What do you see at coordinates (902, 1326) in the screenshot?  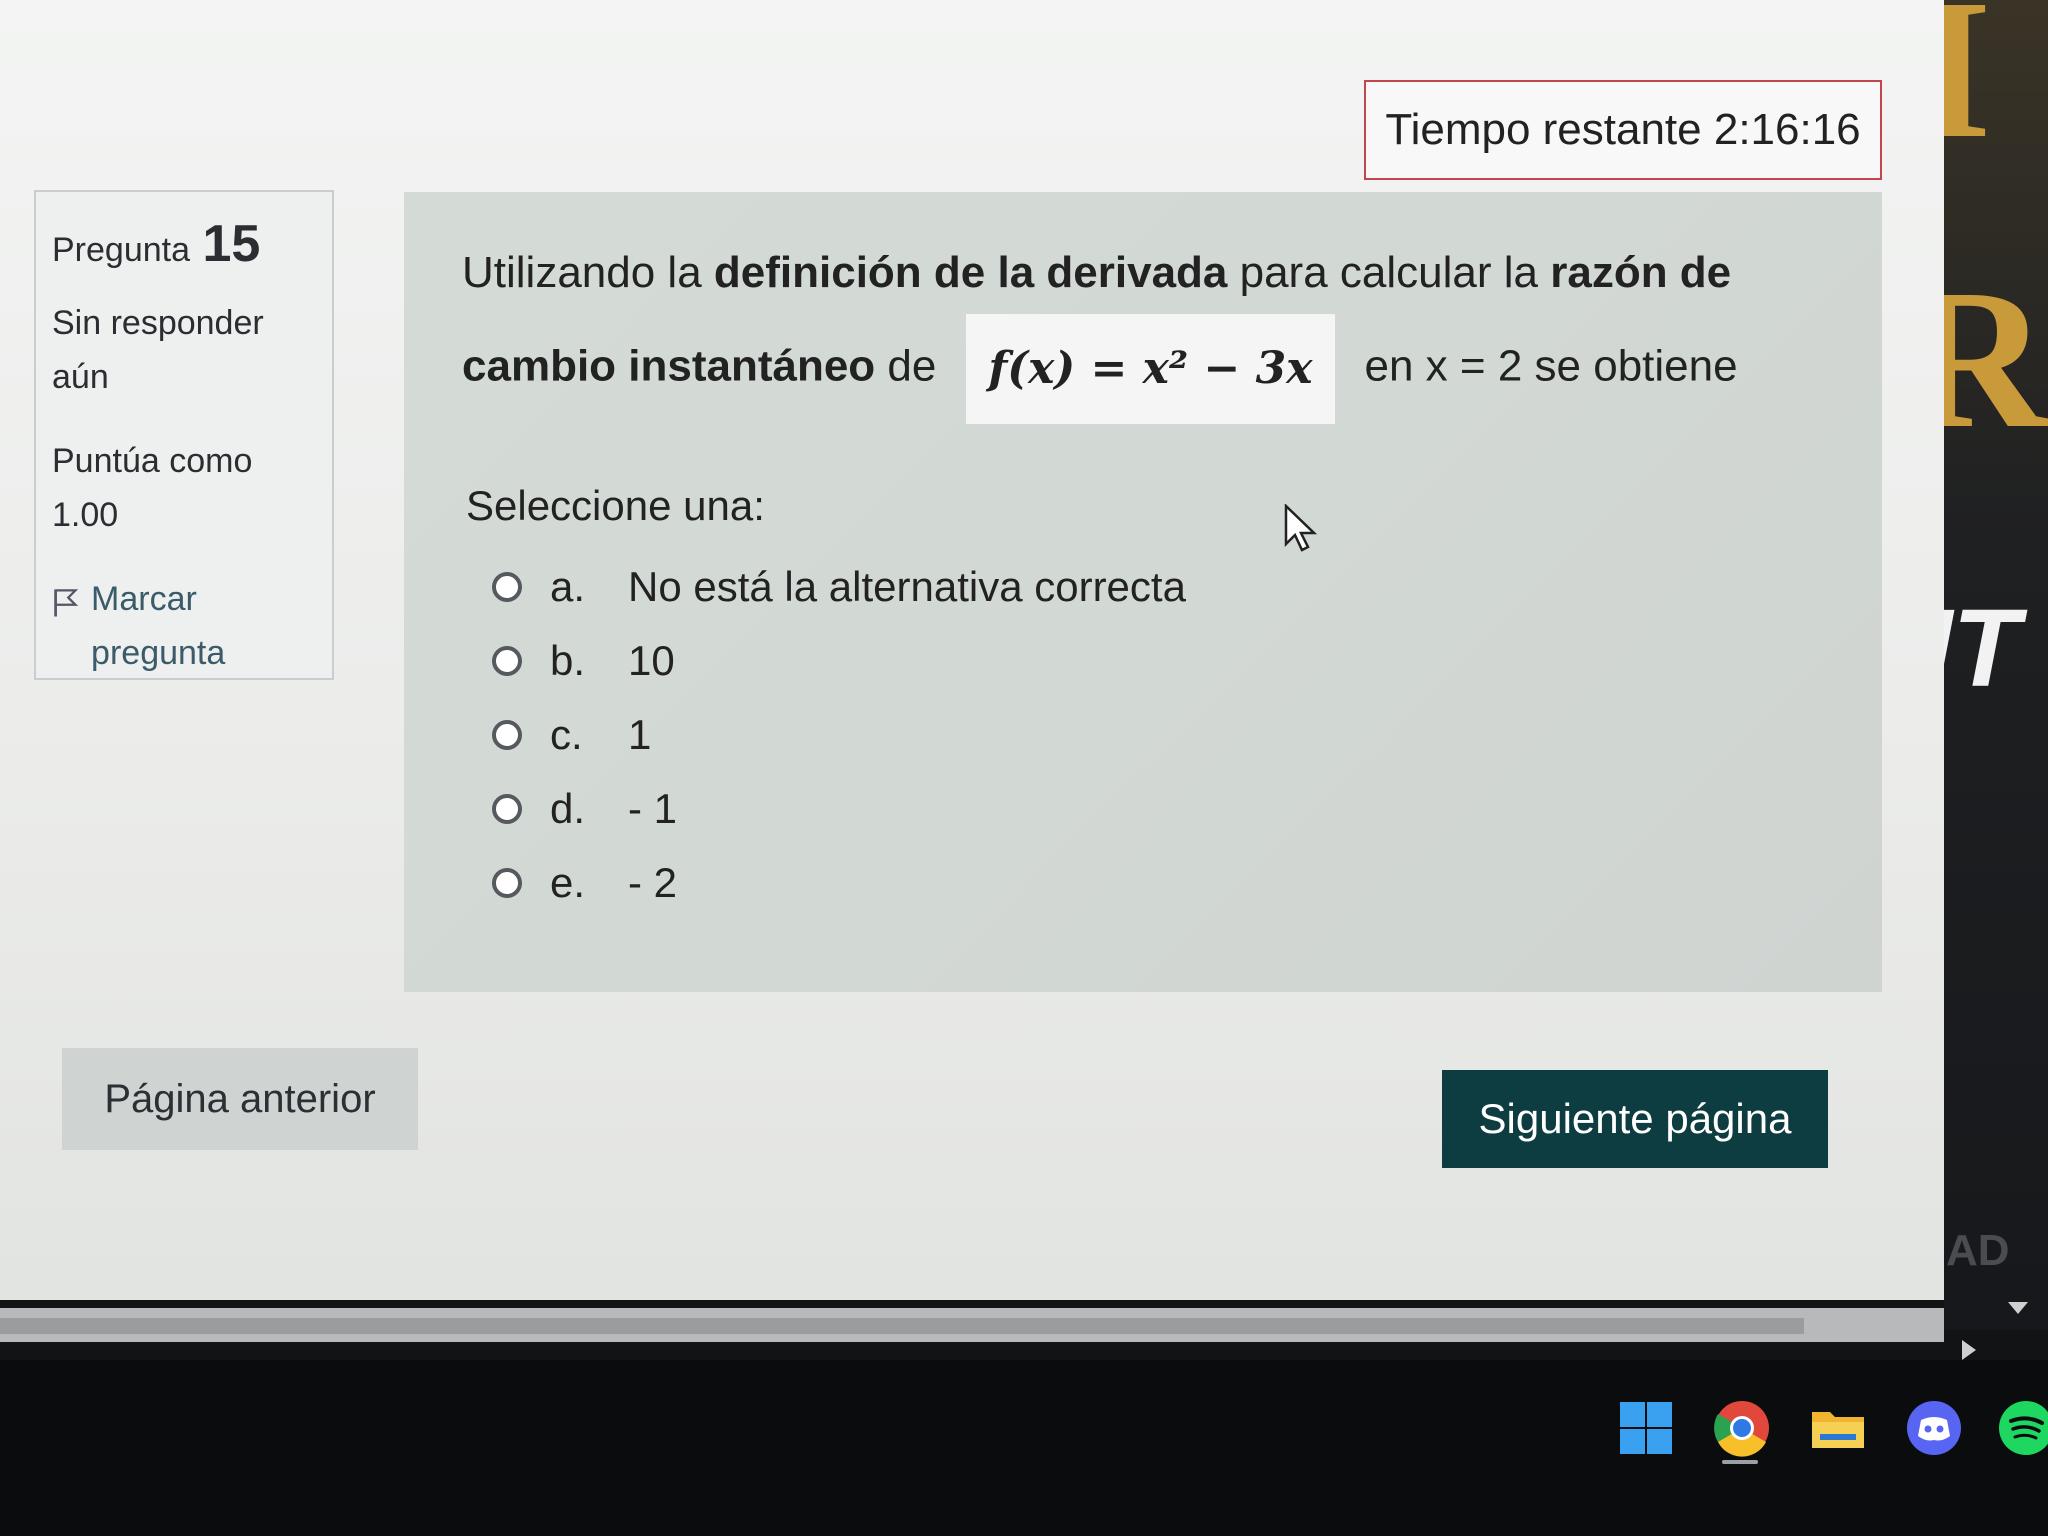 I see `scrollbar-thumb` at bounding box center [902, 1326].